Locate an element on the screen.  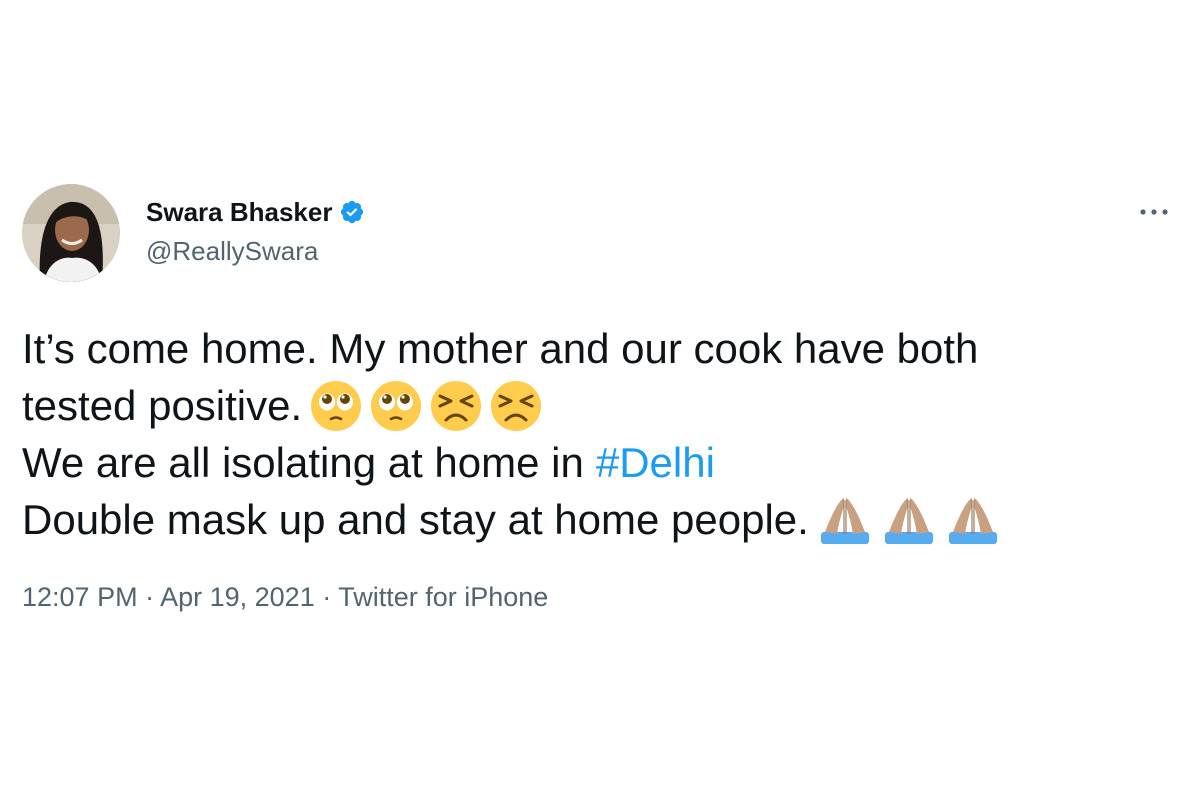
user-handle: @ReallySwara is located at coordinates (255, 251).